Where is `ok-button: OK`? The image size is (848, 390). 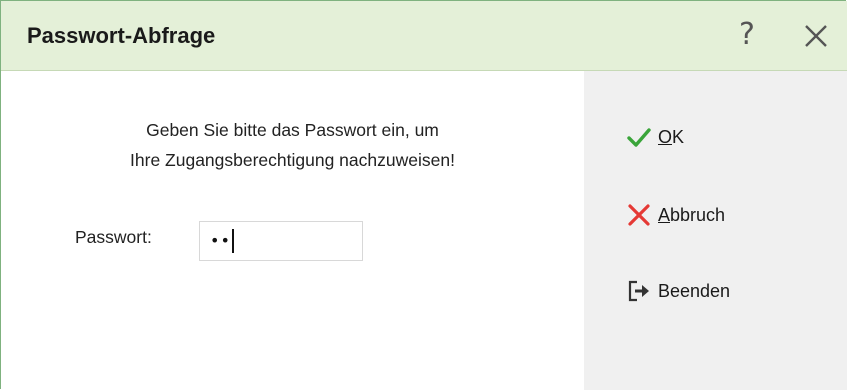 ok-button: OK is located at coordinates (655, 137).